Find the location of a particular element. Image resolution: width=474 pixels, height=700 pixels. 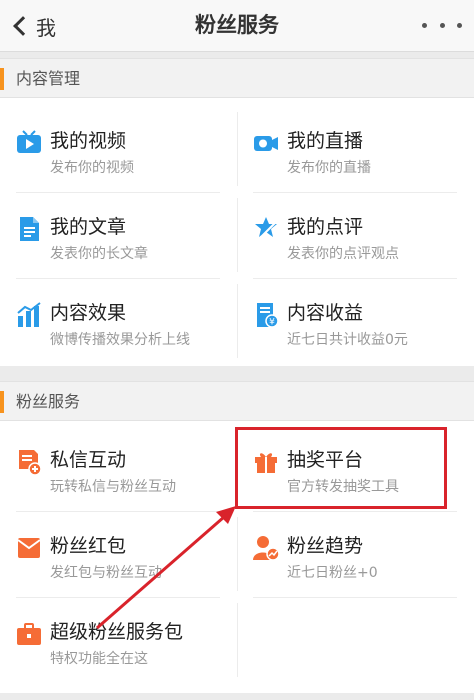

grid-item-content-effect: 内容效果 微博传播效果分析上线 is located at coordinates (118, 321).